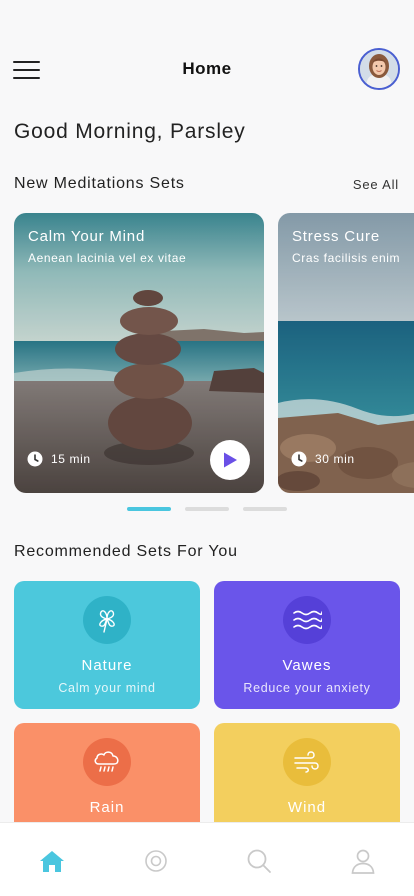  Describe the element at coordinates (107, 807) in the screenshot. I see `tile-title: Rain` at that location.